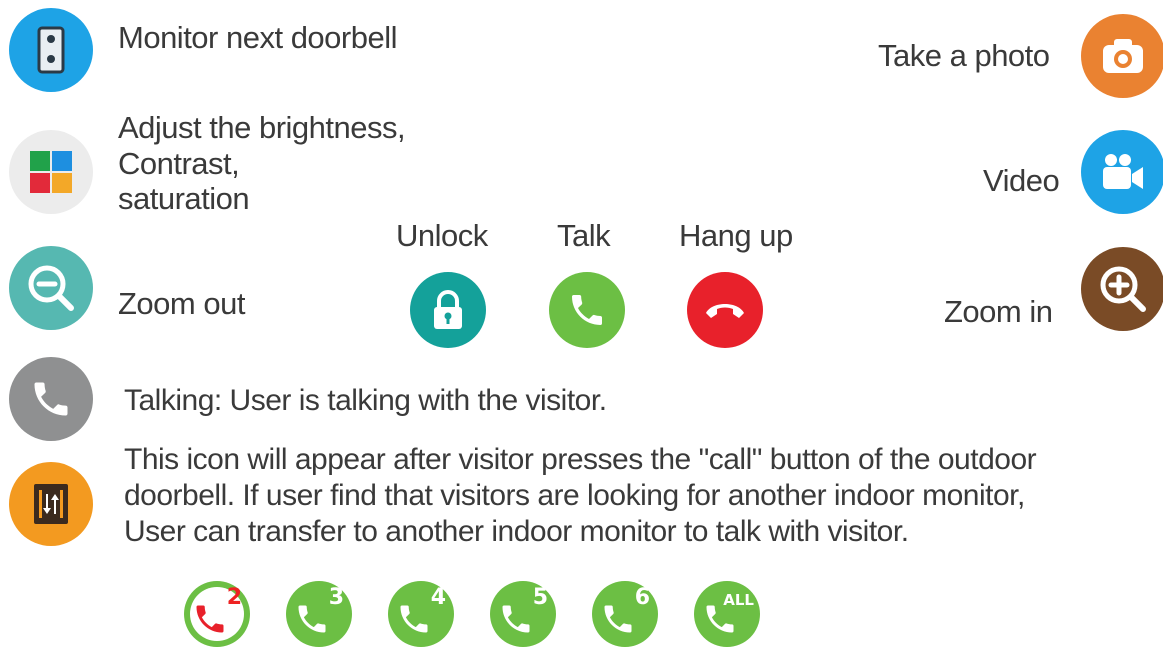 The image size is (1163, 654). What do you see at coordinates (51, 504) in the screenshot?
I see `transfer-icon` at bounding box center [51, 504].